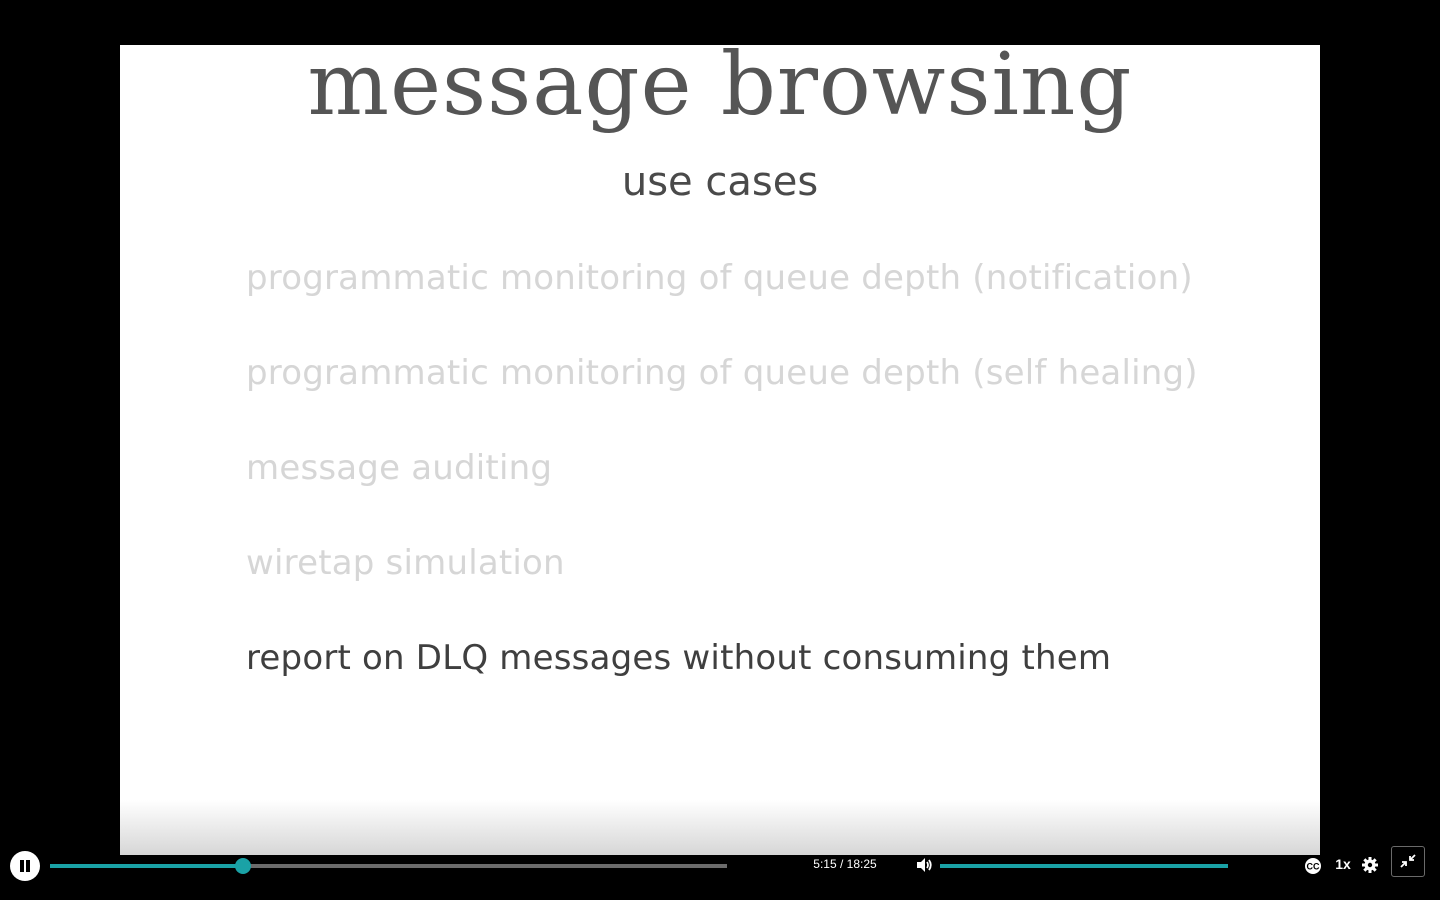  What do you see at coordinates (1370, 865) in the screenshot?
I see `gear-icon` at bounding box center [1370, 865].